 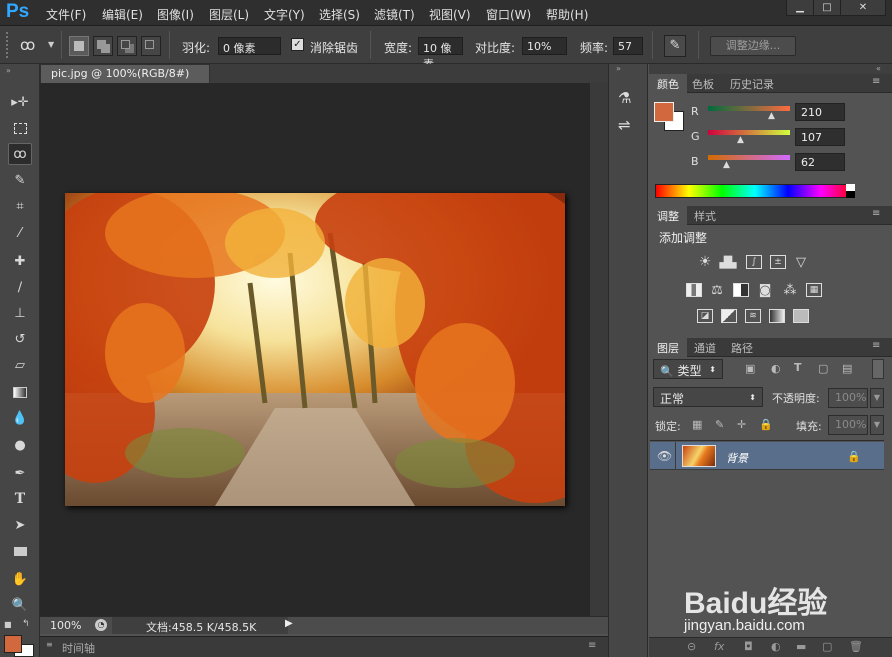 What do you see at coordinates (20, 579) in the screenshot?
I see `hand-tool-icon: ✋` at bounding box center [20, 579].